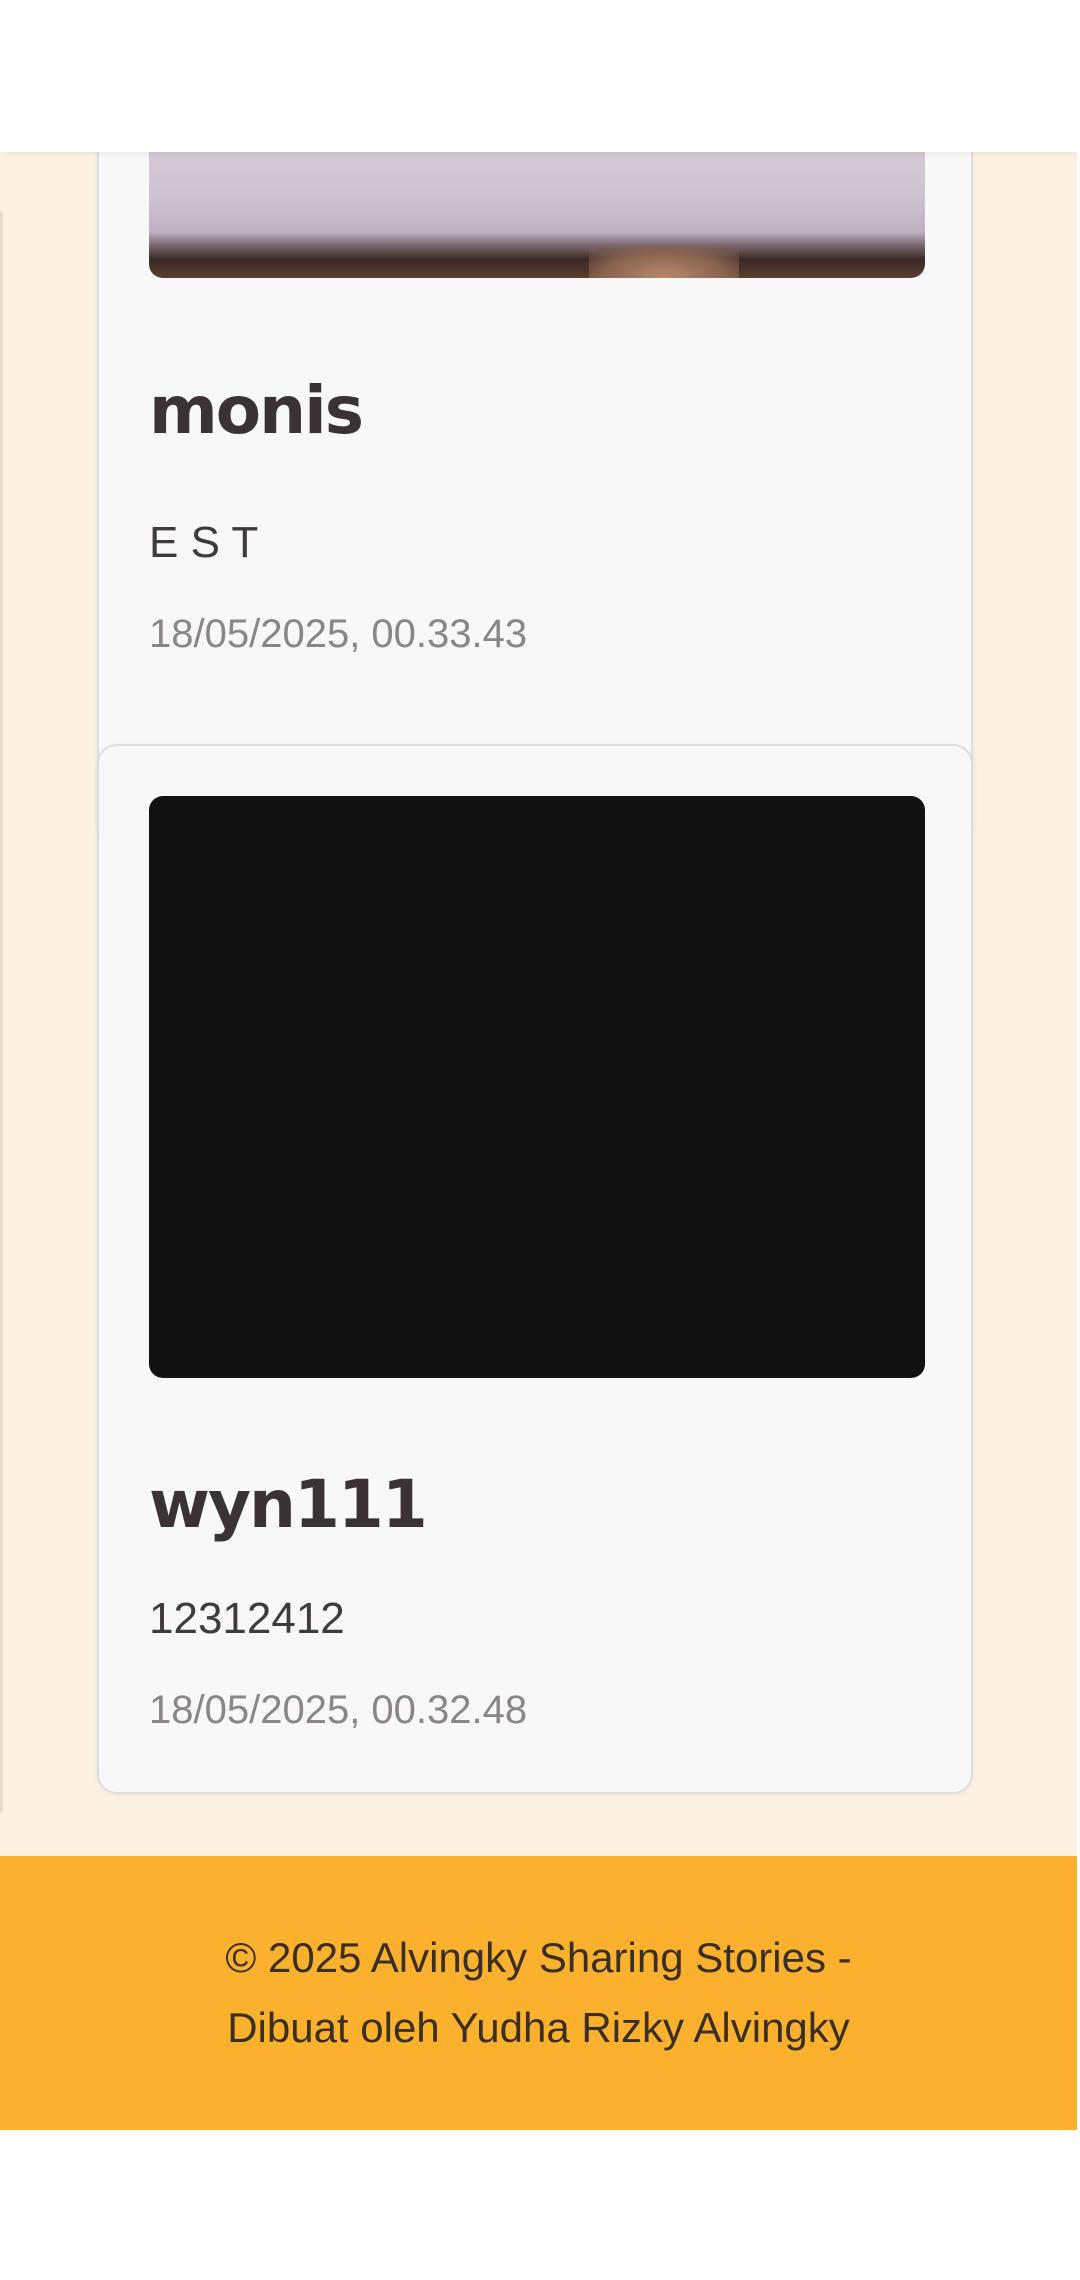 This screenshot has width=1080, height=2280. What do you see at coordinates (338, 1710) in the screenshot?
I see `story-timestamp: 18/05/2025, 00.32.48` at bounding box center [338, 1710].